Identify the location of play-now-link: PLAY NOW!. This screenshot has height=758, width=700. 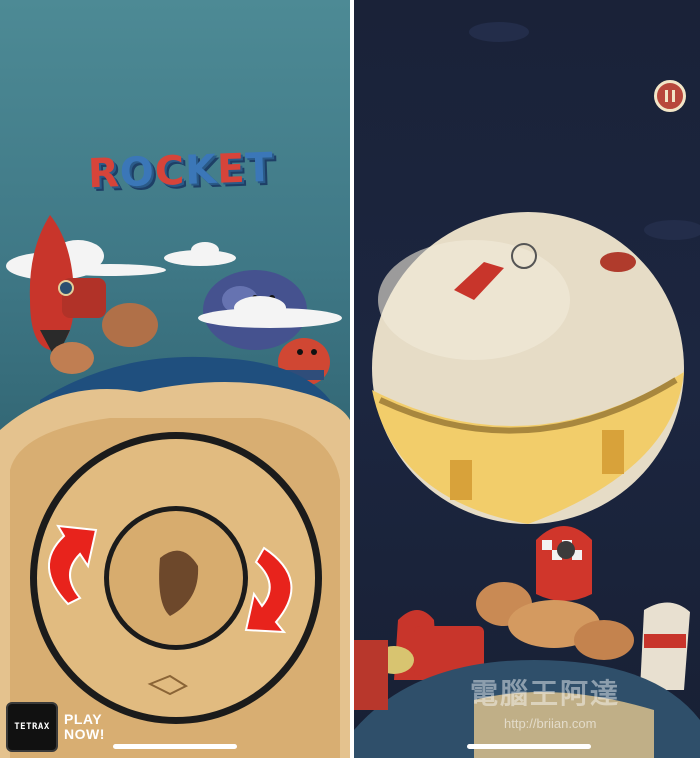
(84, 727).